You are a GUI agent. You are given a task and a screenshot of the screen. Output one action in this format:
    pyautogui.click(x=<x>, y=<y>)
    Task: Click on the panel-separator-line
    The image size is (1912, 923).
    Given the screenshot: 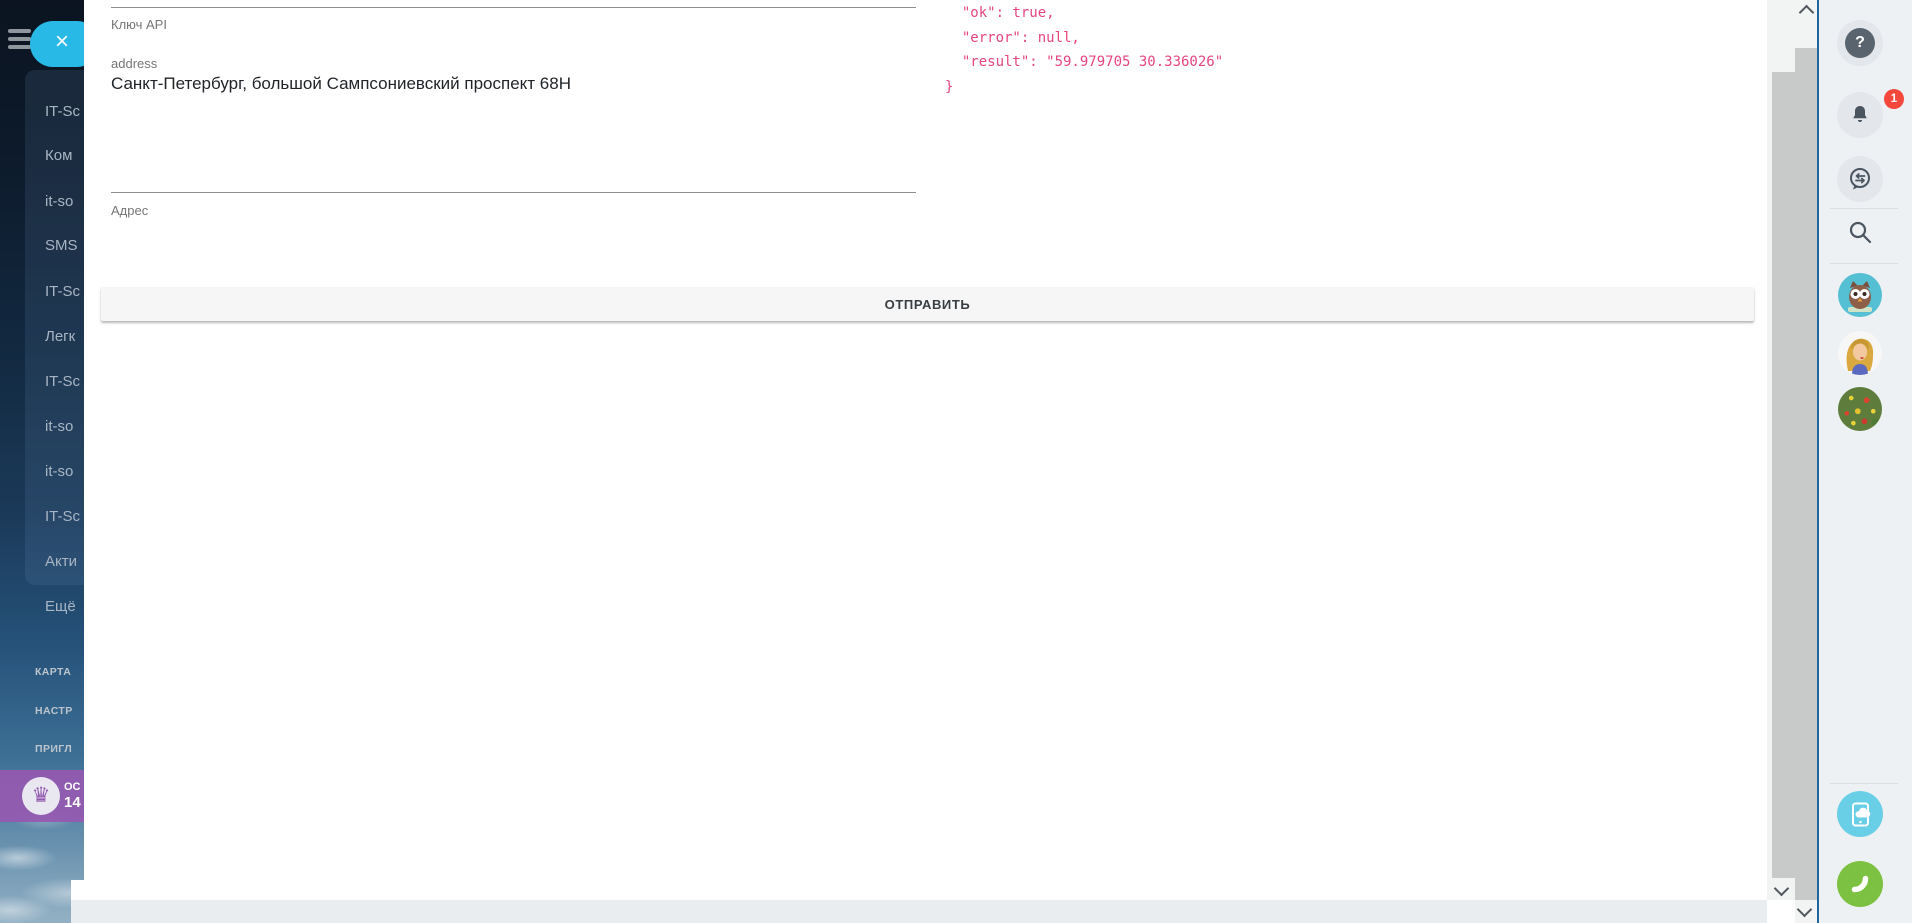 What is the action you would take?
    pyautogui.click(x=1818, y=461)
    